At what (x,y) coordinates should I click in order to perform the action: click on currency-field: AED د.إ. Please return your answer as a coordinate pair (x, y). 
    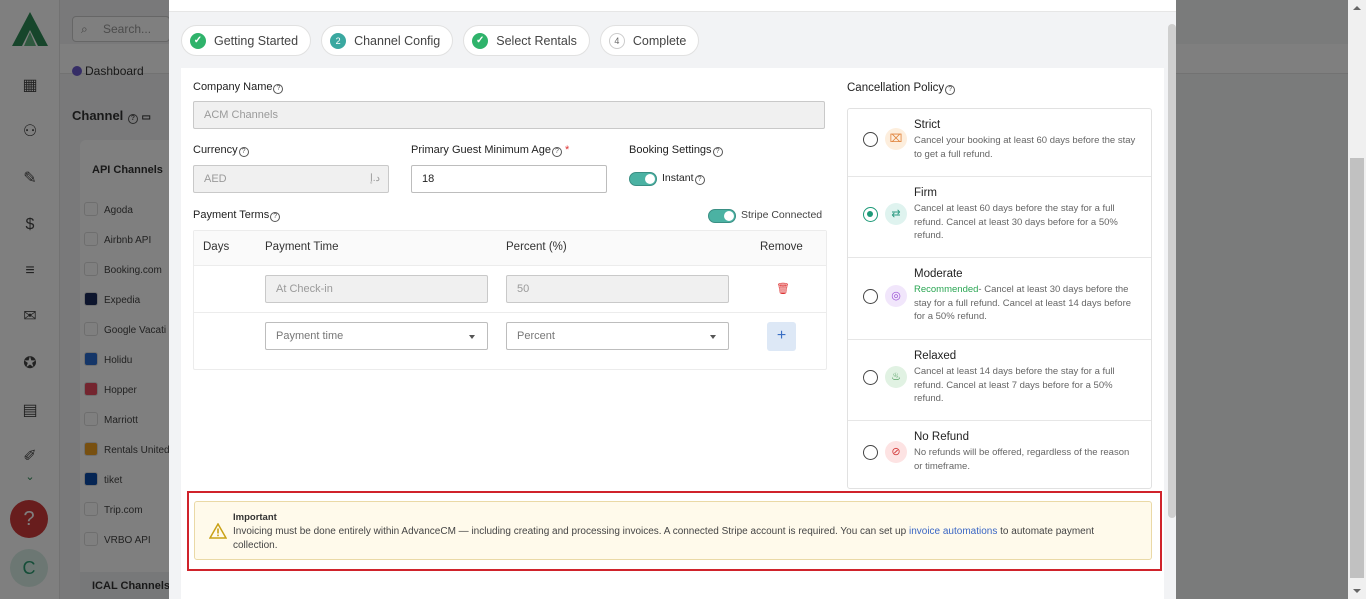
    Looking at the image, I should click on (291, 179).